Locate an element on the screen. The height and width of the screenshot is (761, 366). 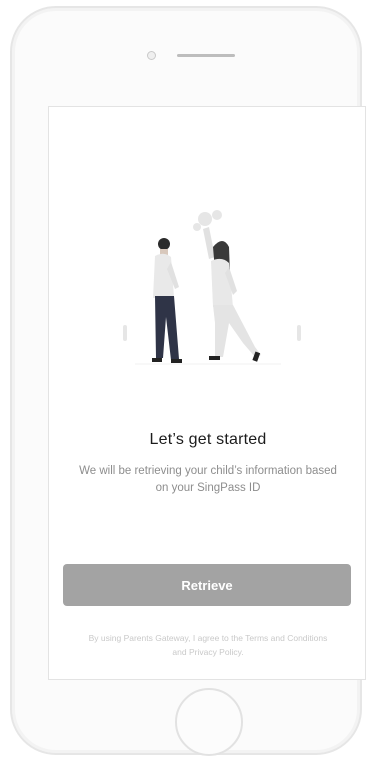
retrieve-button: Retrieve is located at coordinates (207, 585).